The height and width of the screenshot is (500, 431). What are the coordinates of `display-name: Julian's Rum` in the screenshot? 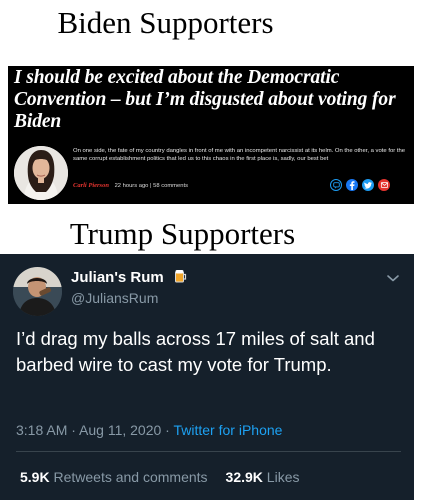 It's located at (129, 278).